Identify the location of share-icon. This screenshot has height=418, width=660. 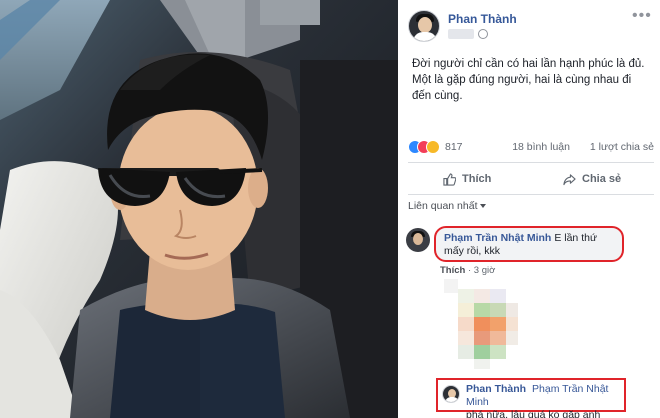
(569, 179).